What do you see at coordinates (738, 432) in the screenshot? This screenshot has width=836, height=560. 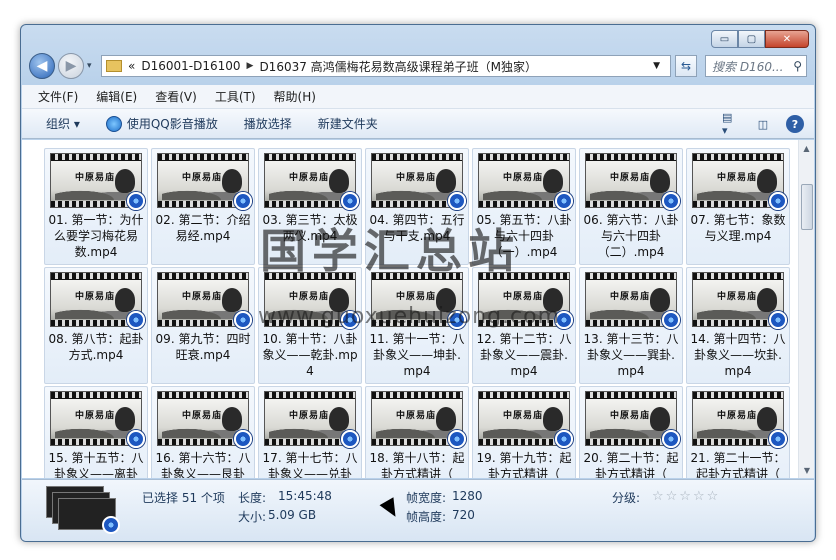 I see `file-item: 中原易庙 21. 第二十一节：起卦方式精讲（` at bounding box center [738, 432].